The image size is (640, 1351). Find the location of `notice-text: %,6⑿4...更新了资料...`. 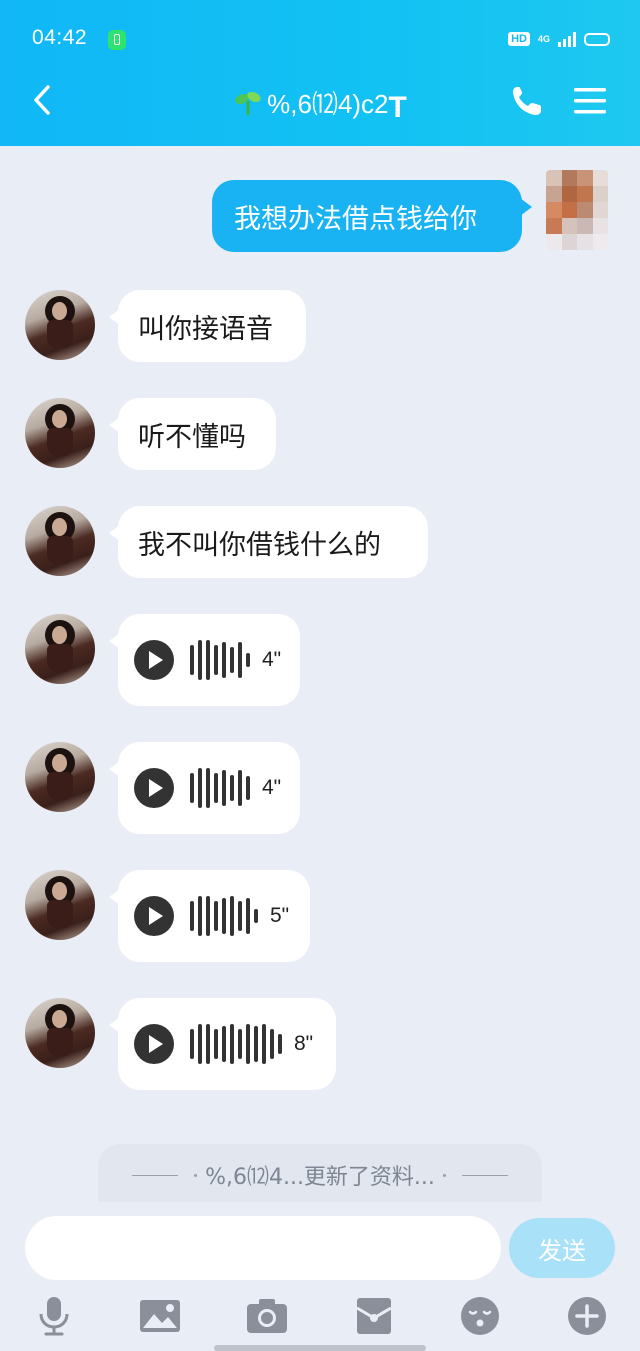

notice-text: %,6⑿4...更新了资料... is located at coordinates (320, 1177).